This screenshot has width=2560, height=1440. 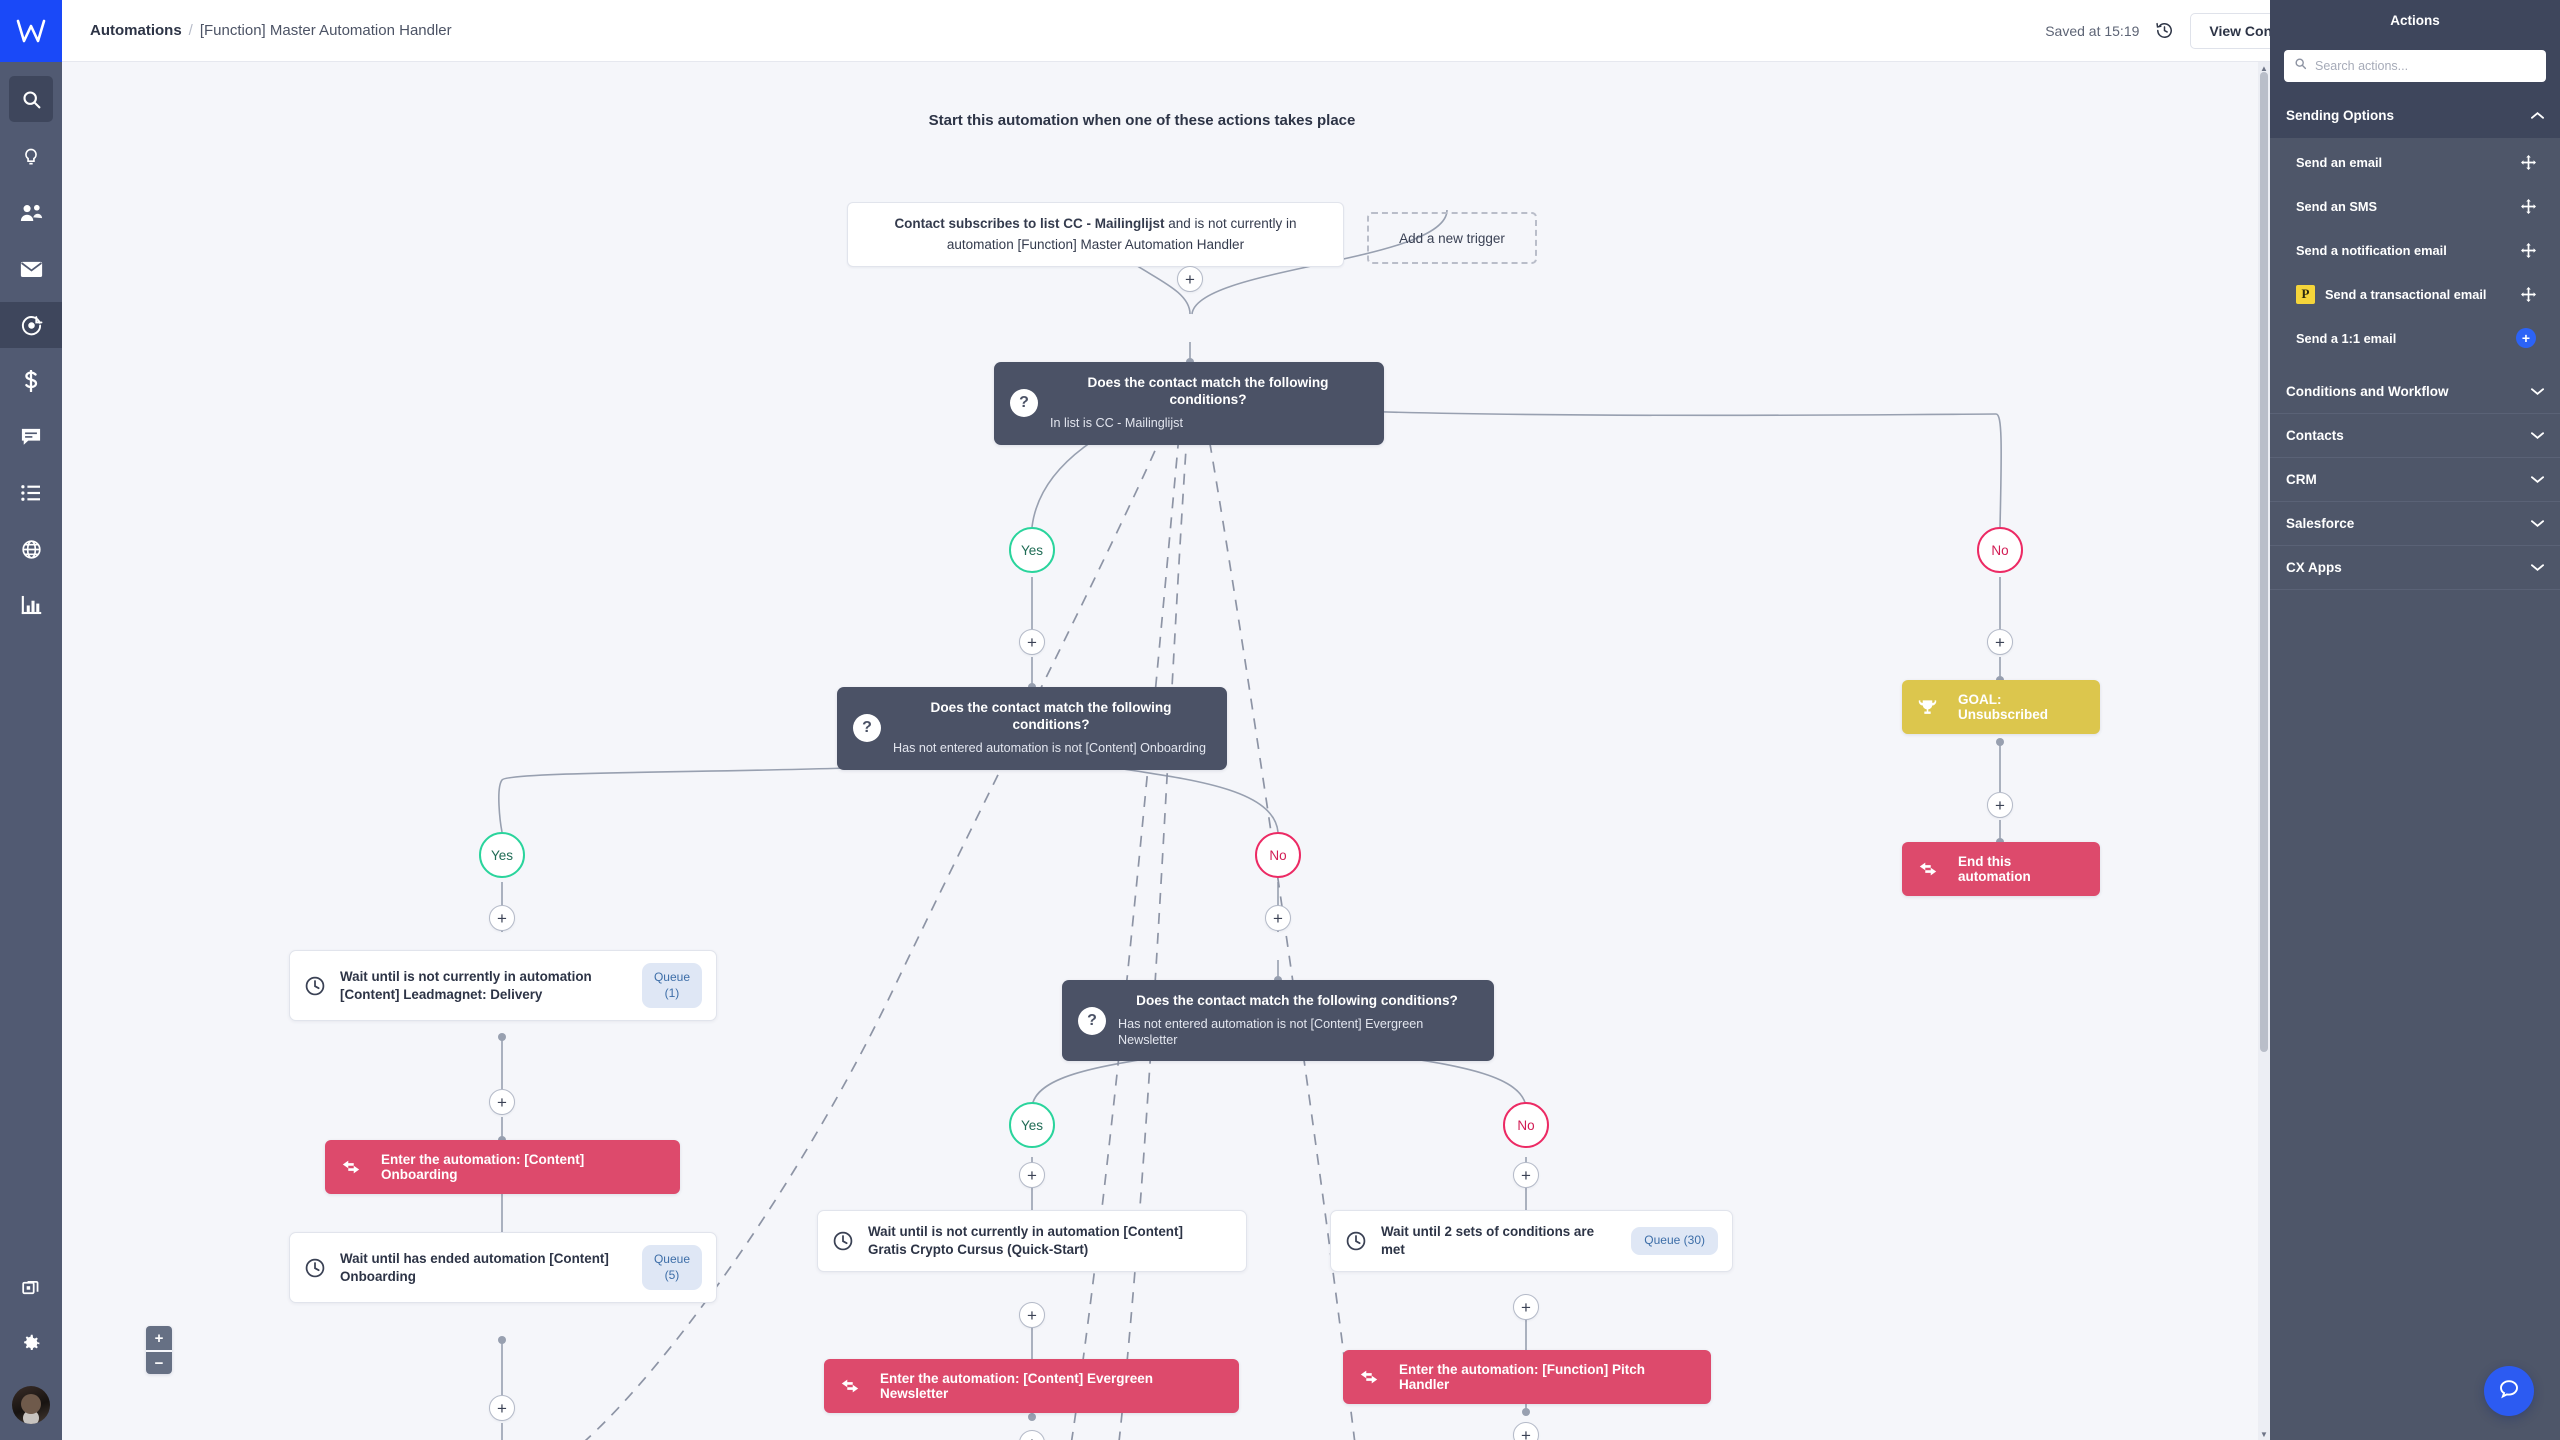 What do you see at coordinates (1526, 1307) in the screenshot?
I see `add-step-button-right-1: +` at bounding box center [1526, 1307].